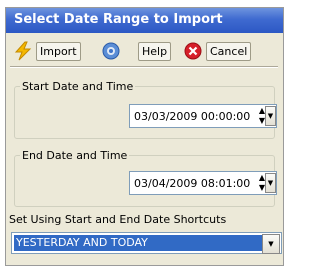 The image size is (320, 269). Describe the element at coordinates (229, 51) in the screenshot. I see `cancel-label: Cancel` at that location.